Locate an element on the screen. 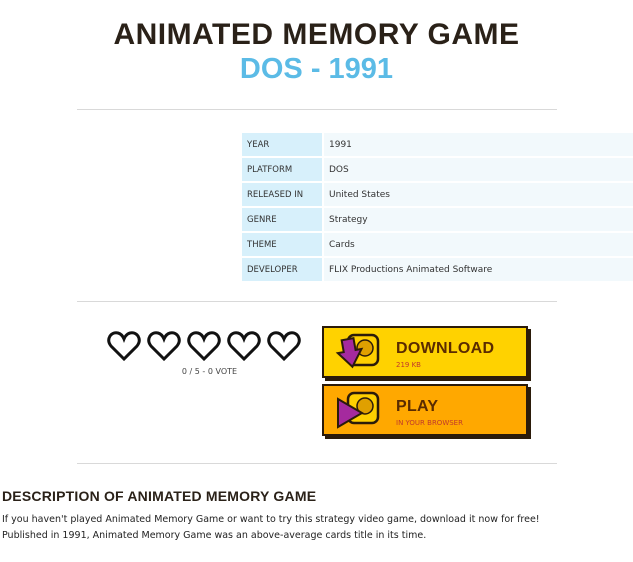  divider-middle is located at coordinates (317, 301).